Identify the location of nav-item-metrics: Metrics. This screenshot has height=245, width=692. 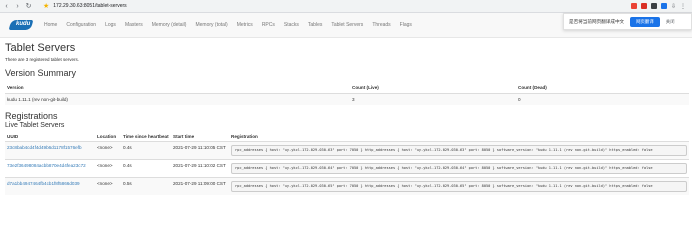
(245, 25).